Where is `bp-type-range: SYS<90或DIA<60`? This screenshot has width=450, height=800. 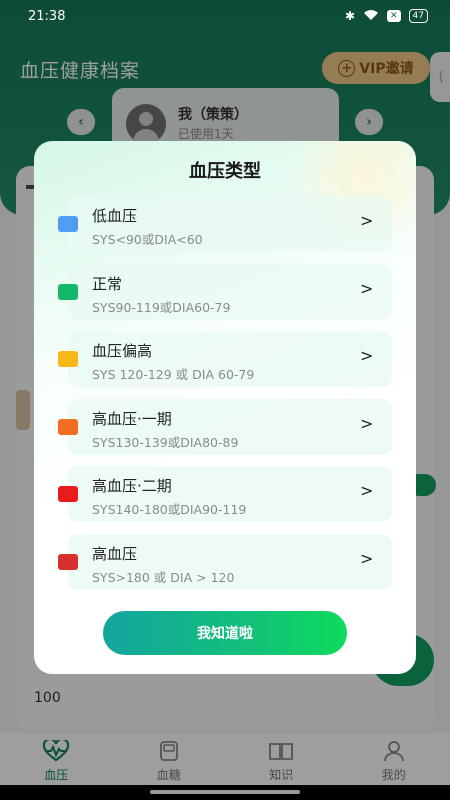
bp-type-range: SYS<90或DIA<60 is located at coordinates (147, 239).